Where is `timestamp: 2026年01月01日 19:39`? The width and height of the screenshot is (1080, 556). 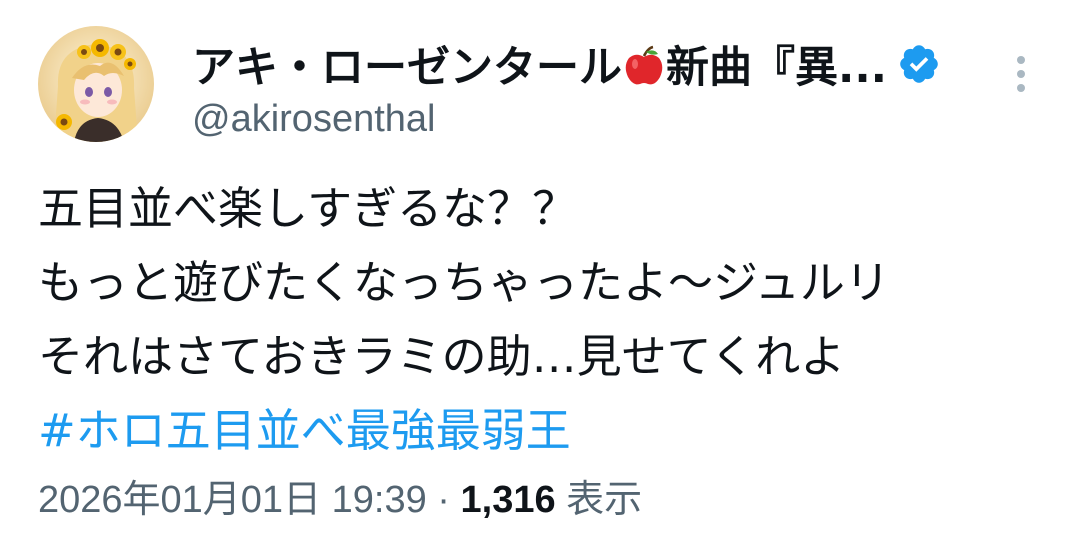 timestamp: 2026年01月01日 19:39 is located at coordinates (232, 500).